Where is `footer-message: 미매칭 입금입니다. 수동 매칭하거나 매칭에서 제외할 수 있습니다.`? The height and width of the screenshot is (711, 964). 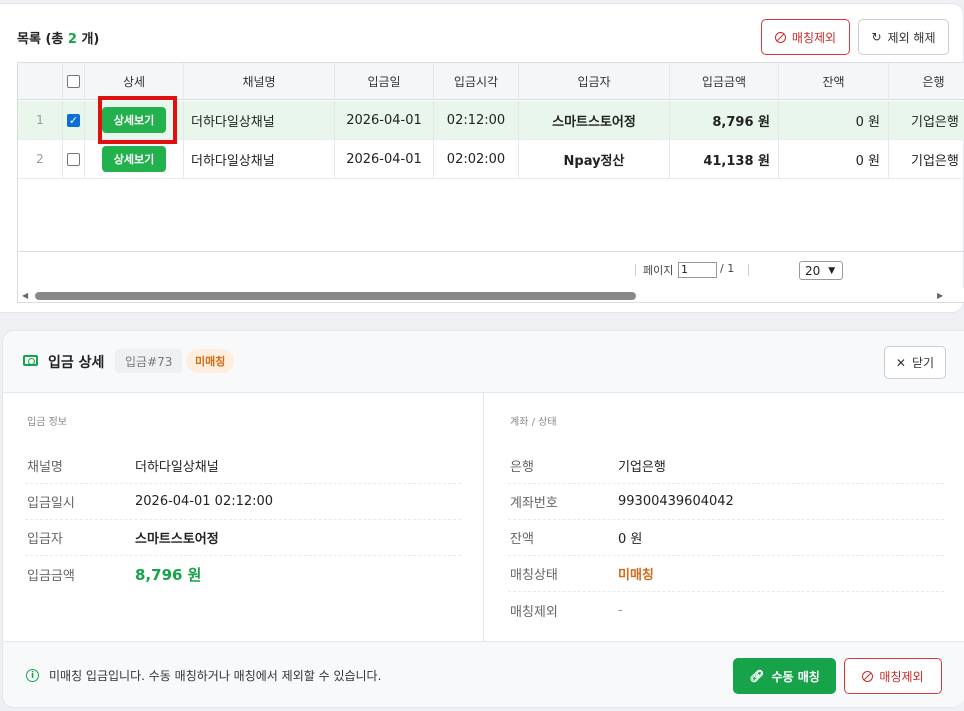
footer-message: 미매칭 입금입니다. 수동 매칭하거나 매칭에서 제외할 수 있습니다. is located at coordinates (215, 676).